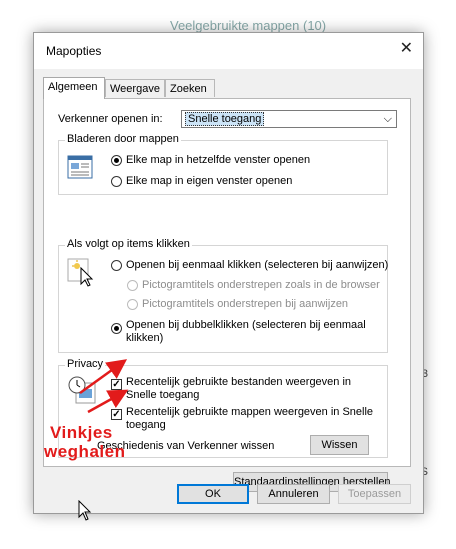  Describe the element at coordinates (74, 88) in the screenshot. I see `tab-algemeen: Algemeen` at that location.